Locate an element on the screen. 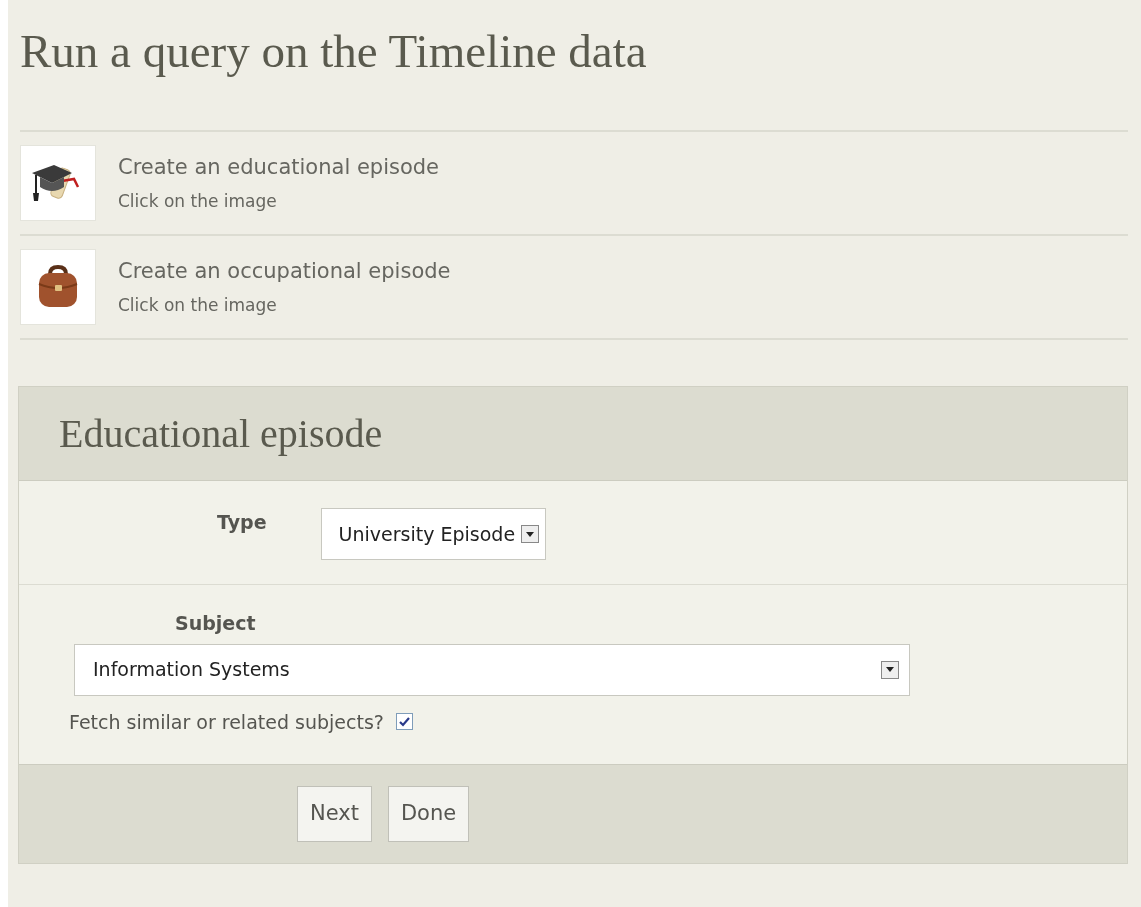  subject-select: Information Systems is located at coordinates (492, 669).